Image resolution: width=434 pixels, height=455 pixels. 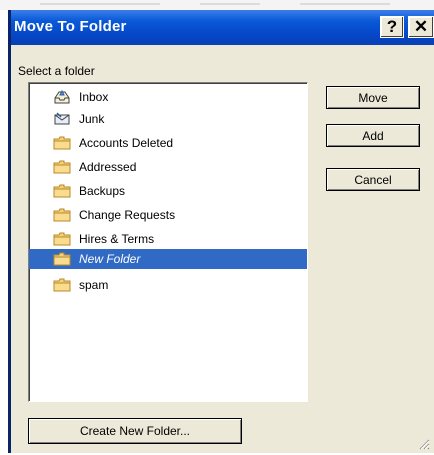 I want to click on junk-icon, so click(x=62, y=119).